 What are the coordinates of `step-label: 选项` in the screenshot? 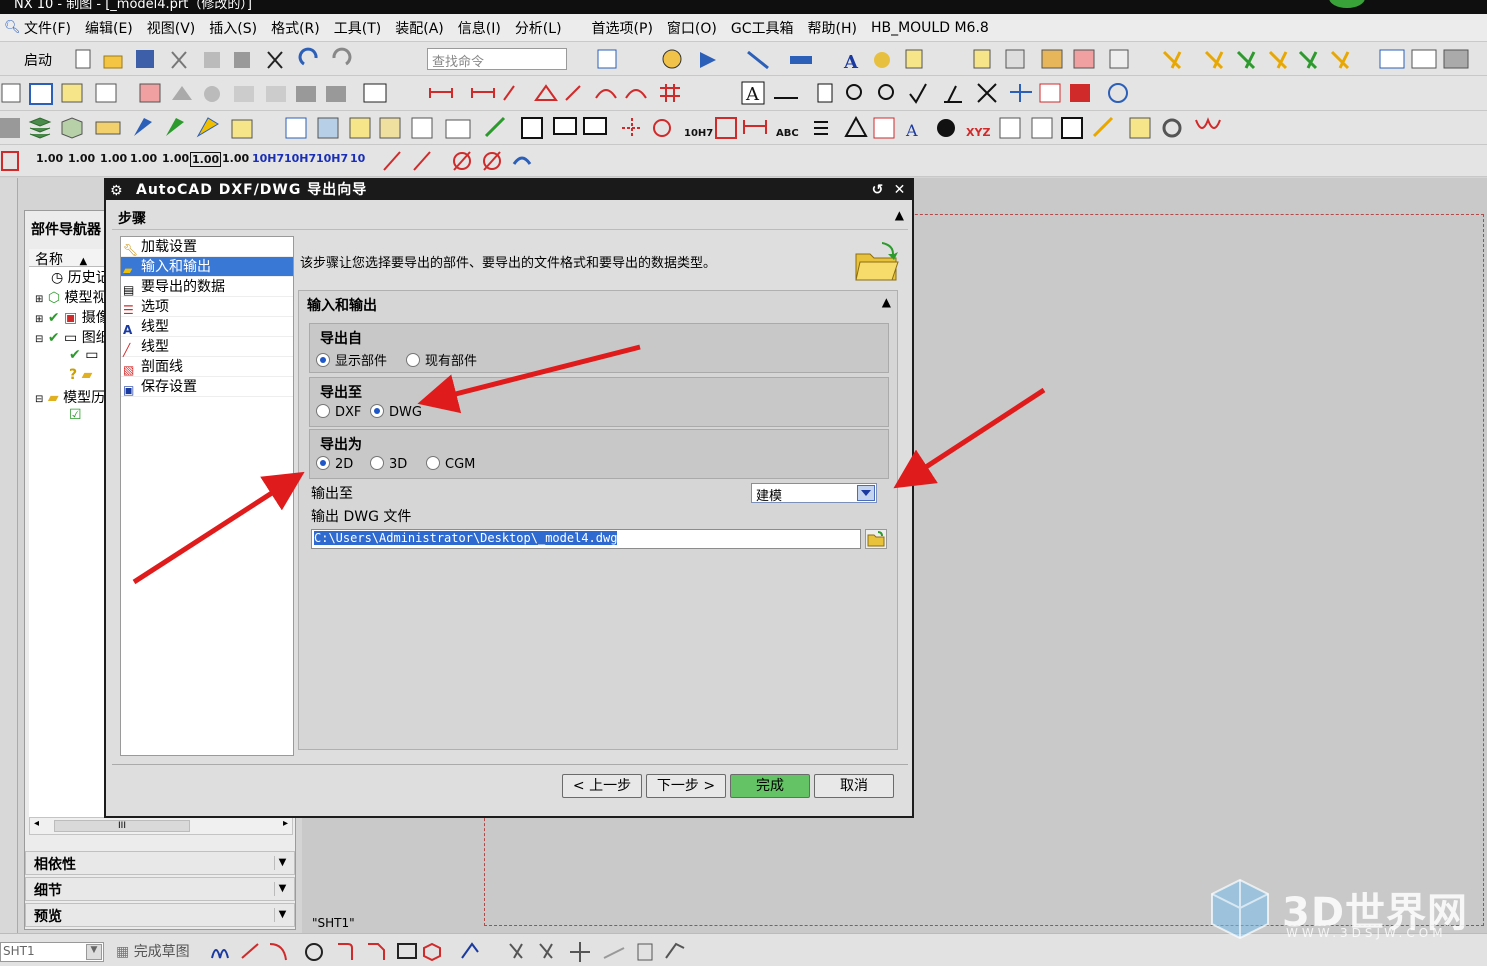 It's located at (155, 307).